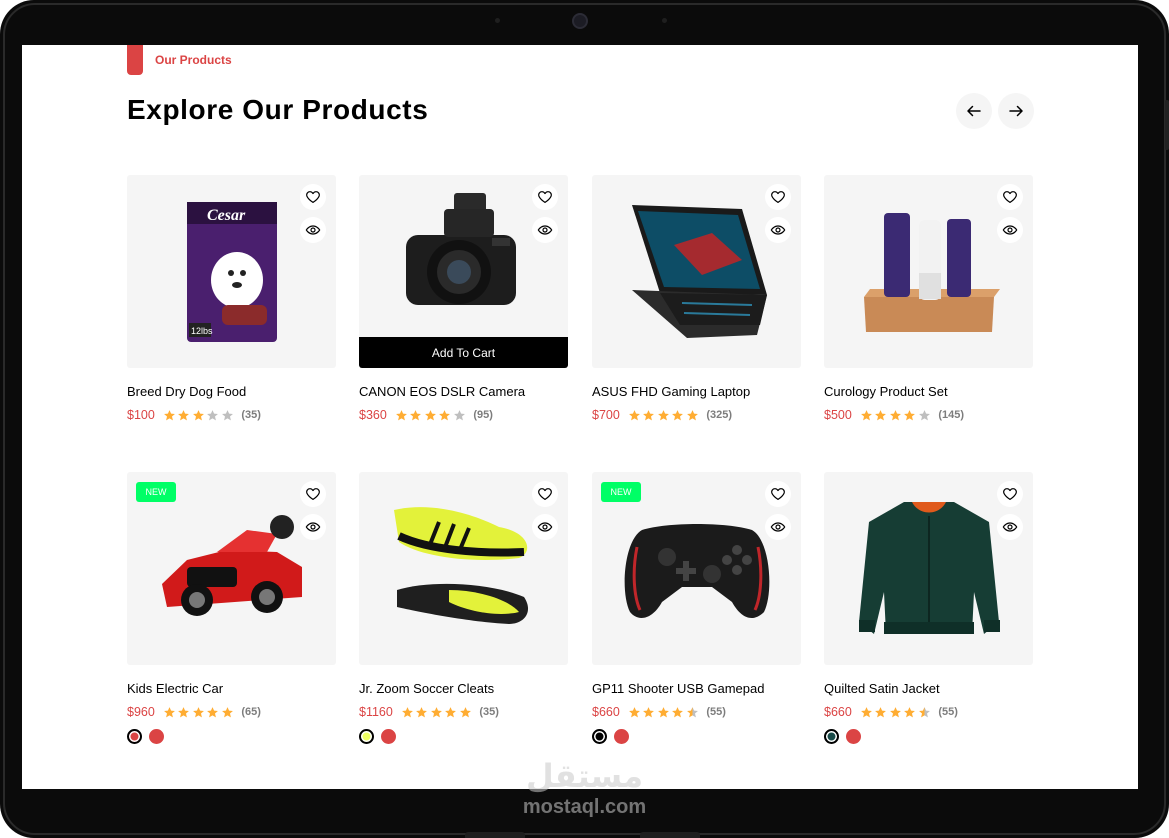 This screenshot has width=1169, height=838. I want to click on product-image-area: Add To Cart, so click(463, 271).